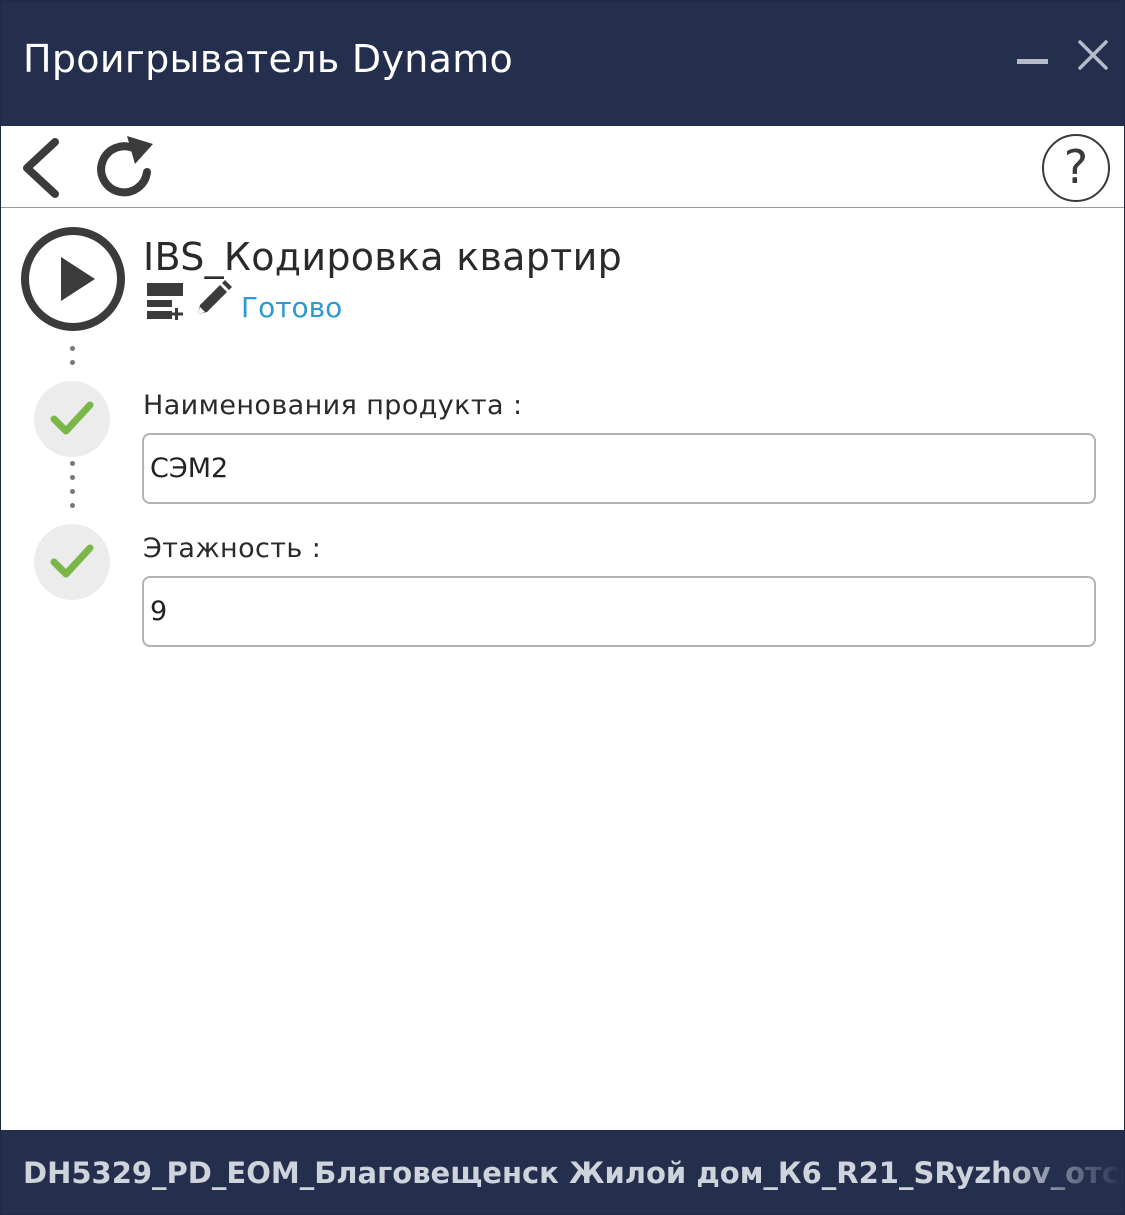  I want to click on help-button: ?, so click(1076, 168).